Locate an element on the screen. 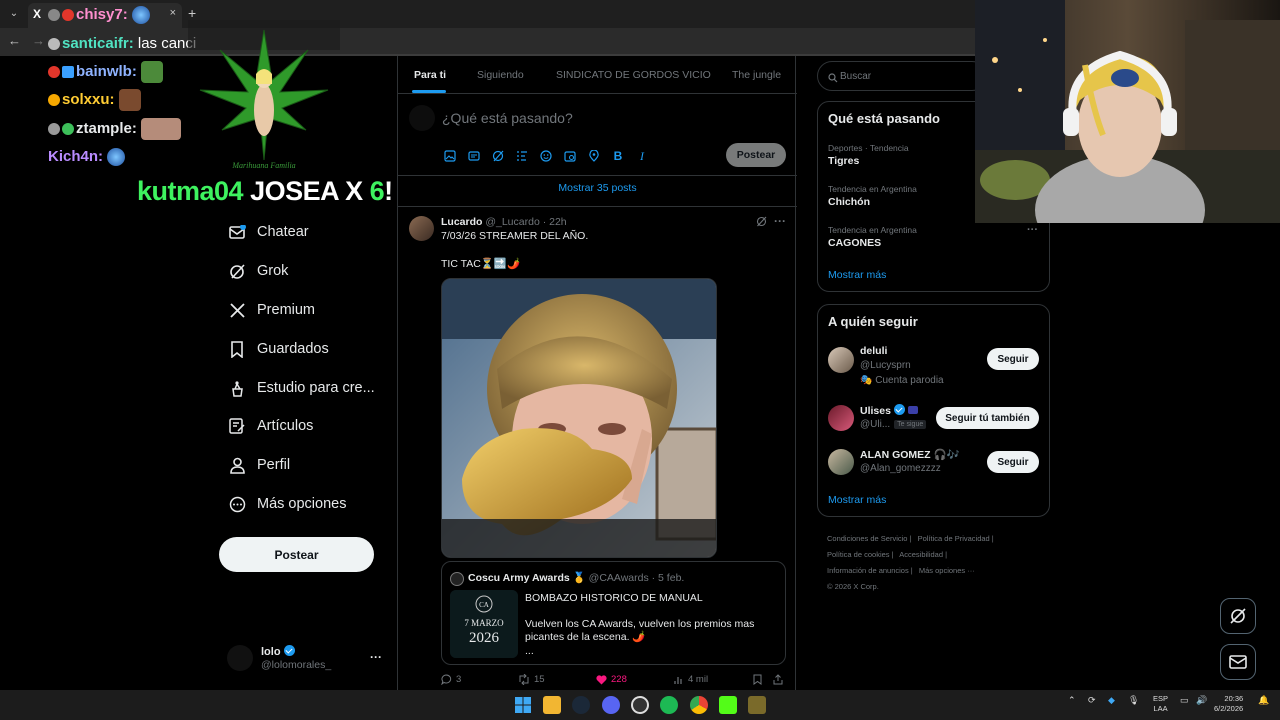  gif-icon is located at coordinates (474, 156).